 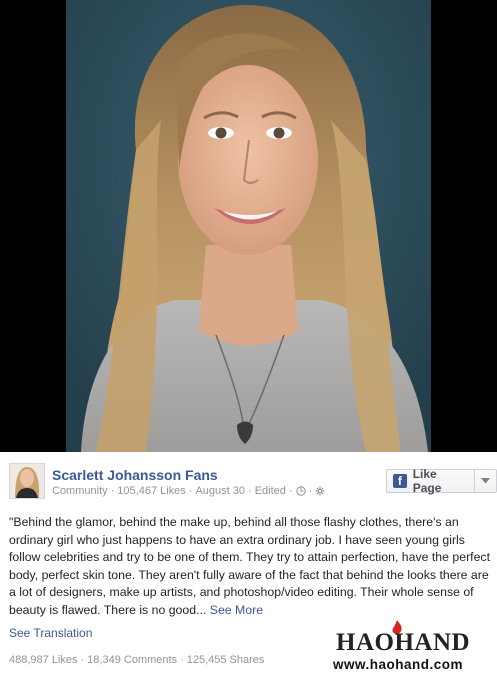 What do you see at coordinates (43, 660) in the screenshot?
I see `likes-count: 488,987 Likes` at bounding box center [43, 660].